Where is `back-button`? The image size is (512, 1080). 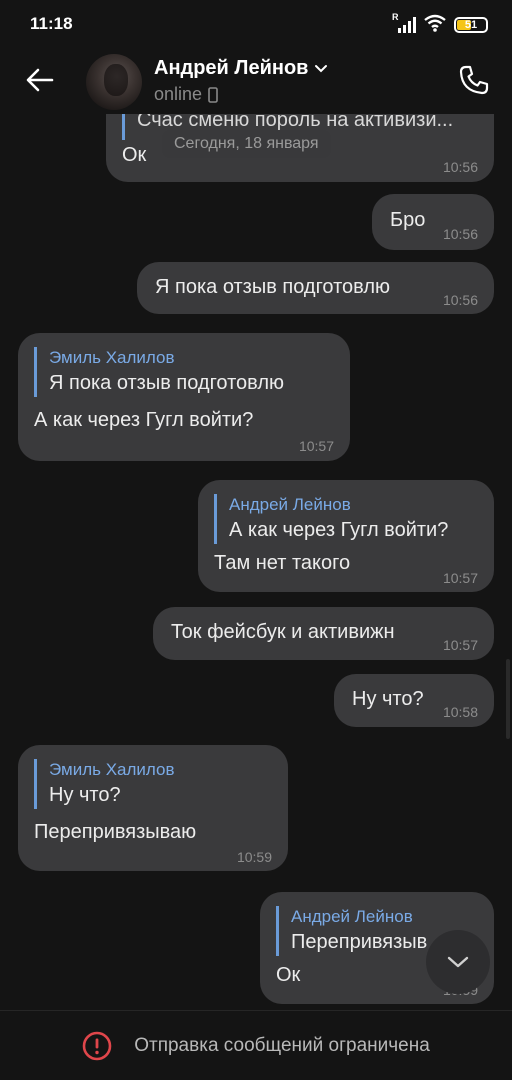
back-button is located at coordinates (40, 80).